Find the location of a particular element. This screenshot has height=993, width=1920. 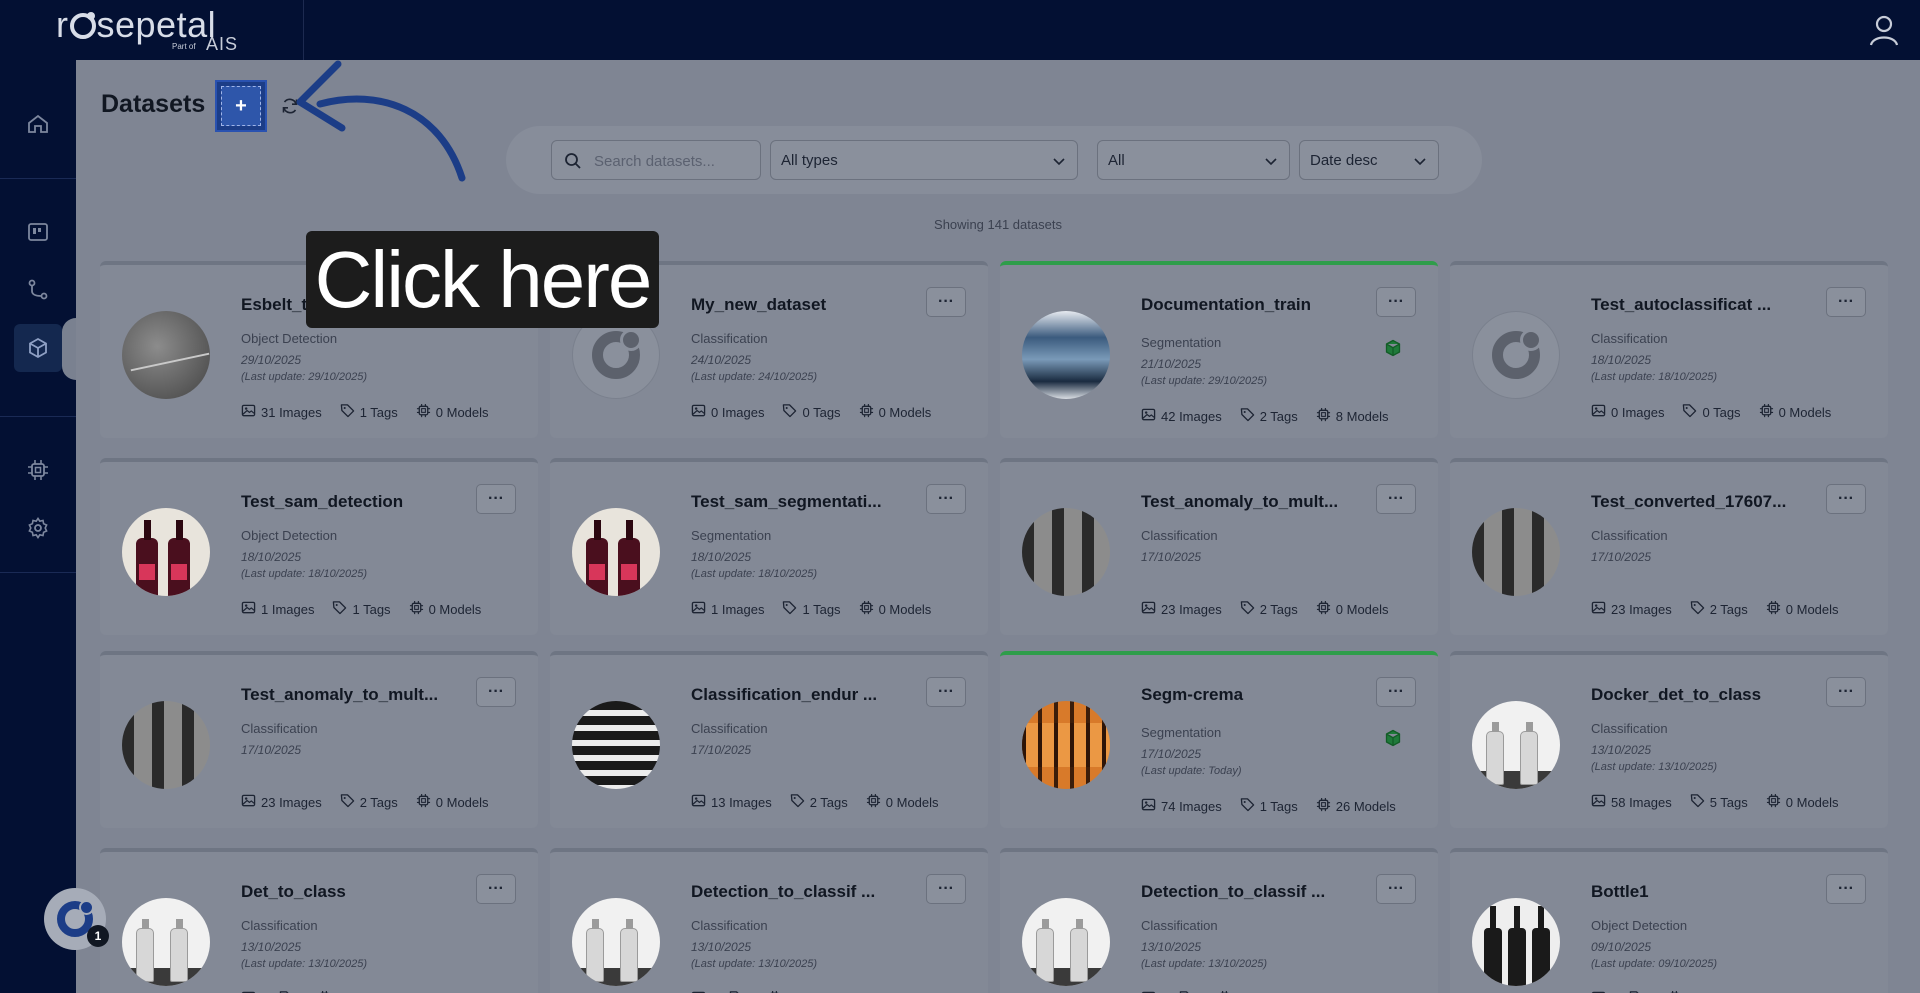

tag-count: 0 Tags is located at coordinates (1711, 412).